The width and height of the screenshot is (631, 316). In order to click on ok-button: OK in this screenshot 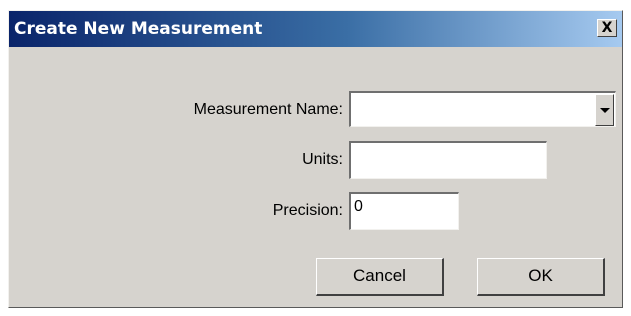, I will do `click(541, 277)`.